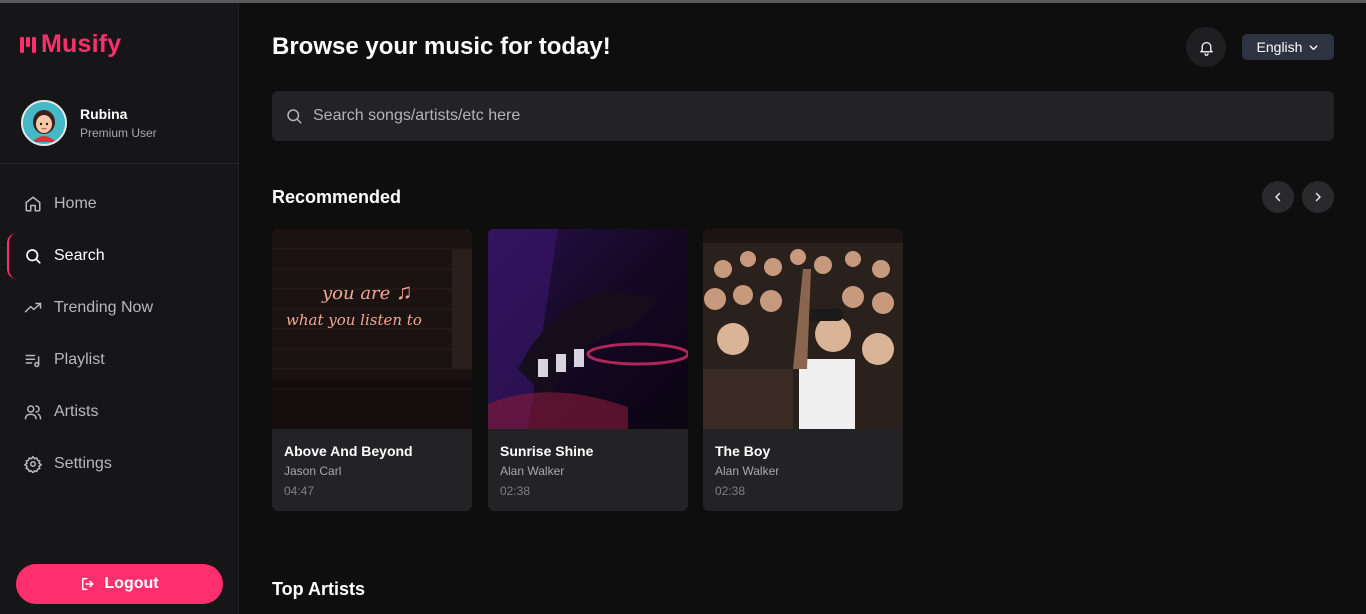 This screenshot has height=614, width=1366. Describe the element at coordinates (75, 203) in the screenshot. I see `sidebar-item-label: Home` at that location.